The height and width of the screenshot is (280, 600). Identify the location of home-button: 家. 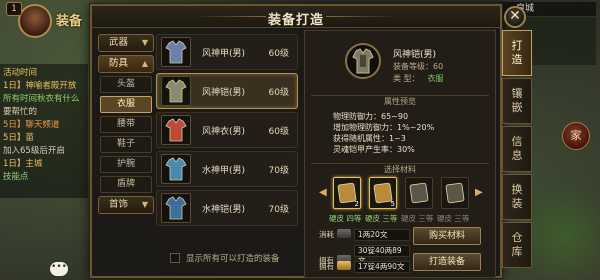
(576, 136).